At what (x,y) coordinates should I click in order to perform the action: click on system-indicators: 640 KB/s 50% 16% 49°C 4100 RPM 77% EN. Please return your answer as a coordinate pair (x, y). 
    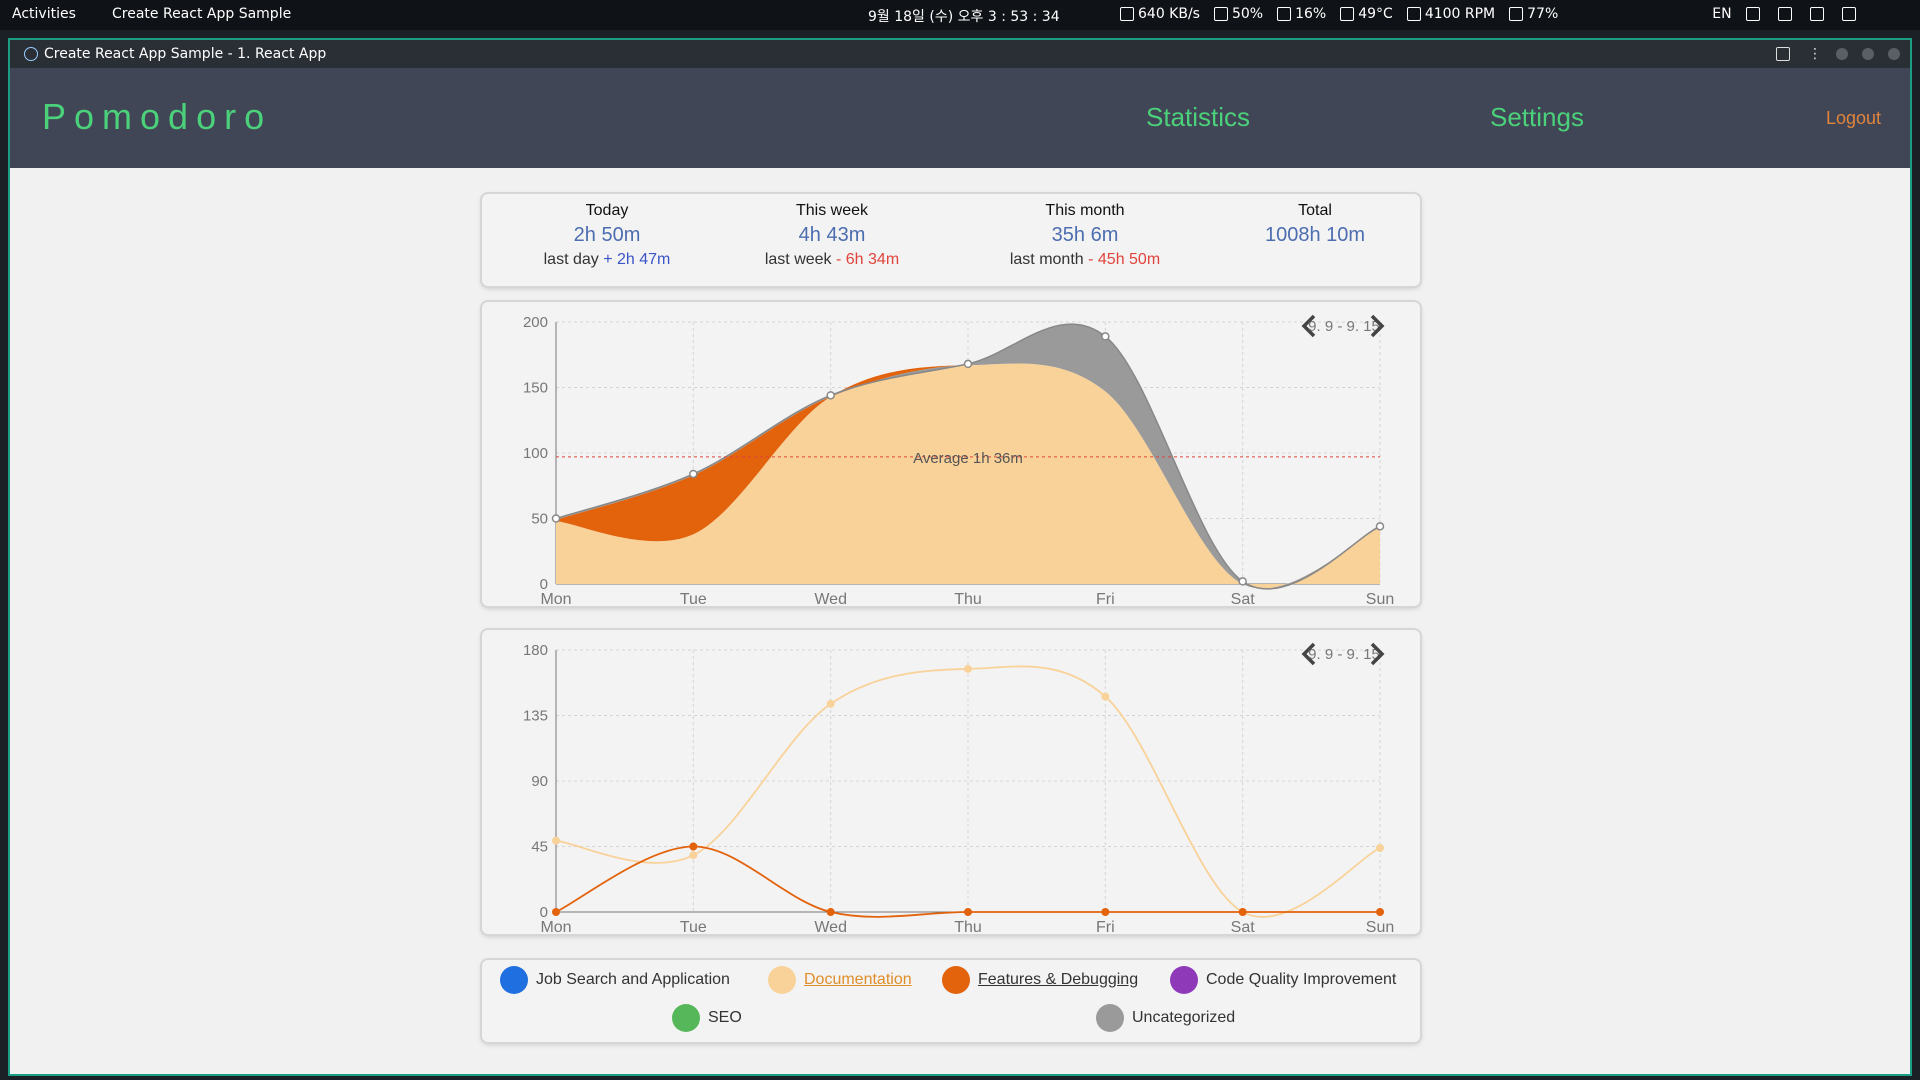
    Looking at the image, I should click on (1490, 14).